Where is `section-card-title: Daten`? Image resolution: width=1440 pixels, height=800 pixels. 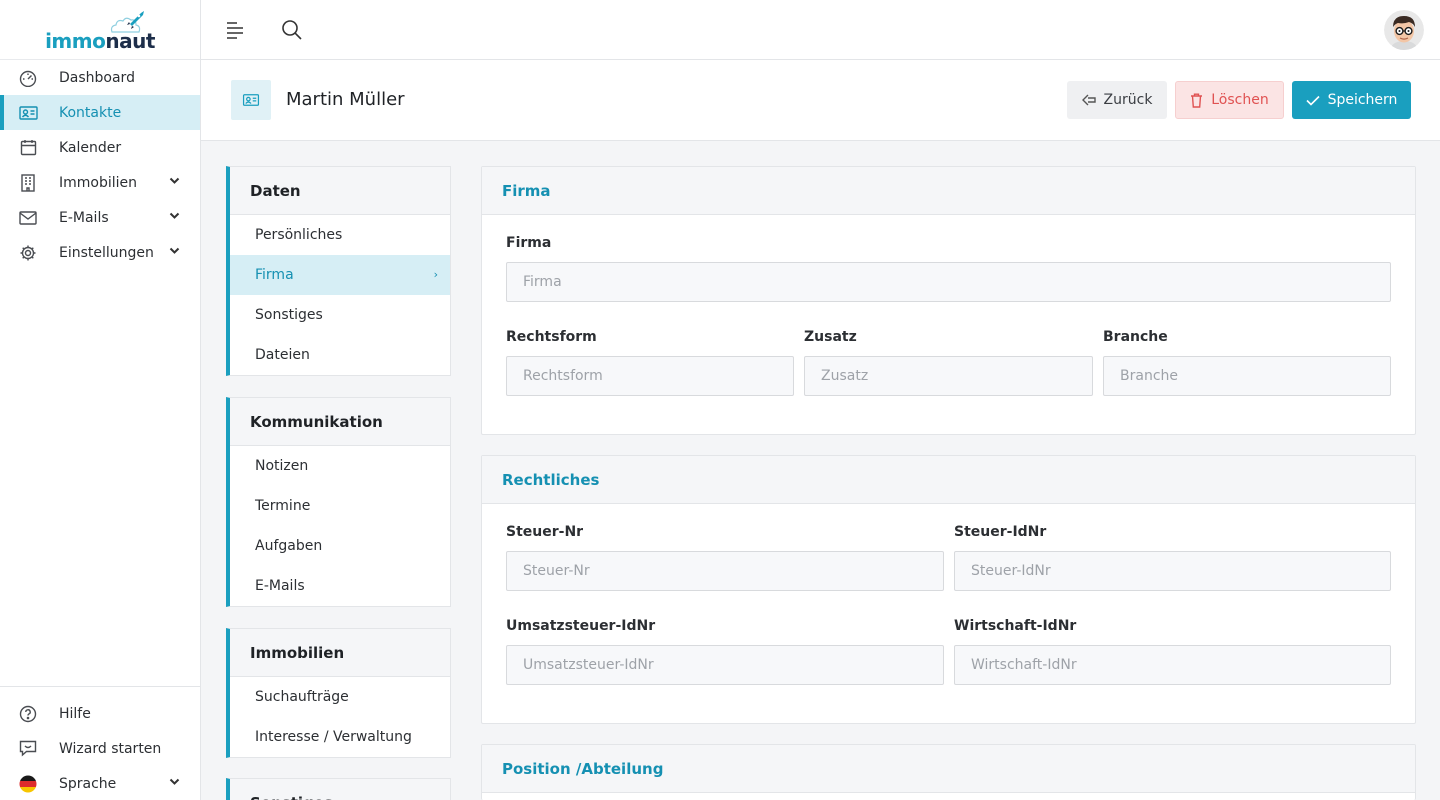 section-card-title: Daten is located at coordinates (340, 191).